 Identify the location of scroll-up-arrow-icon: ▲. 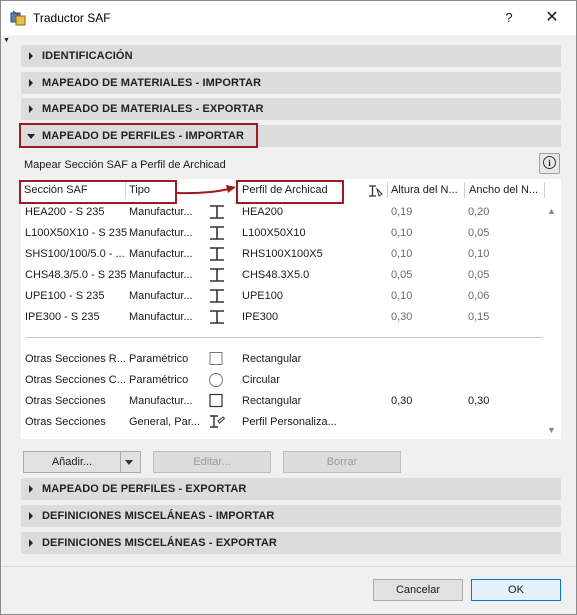
(551, 211).